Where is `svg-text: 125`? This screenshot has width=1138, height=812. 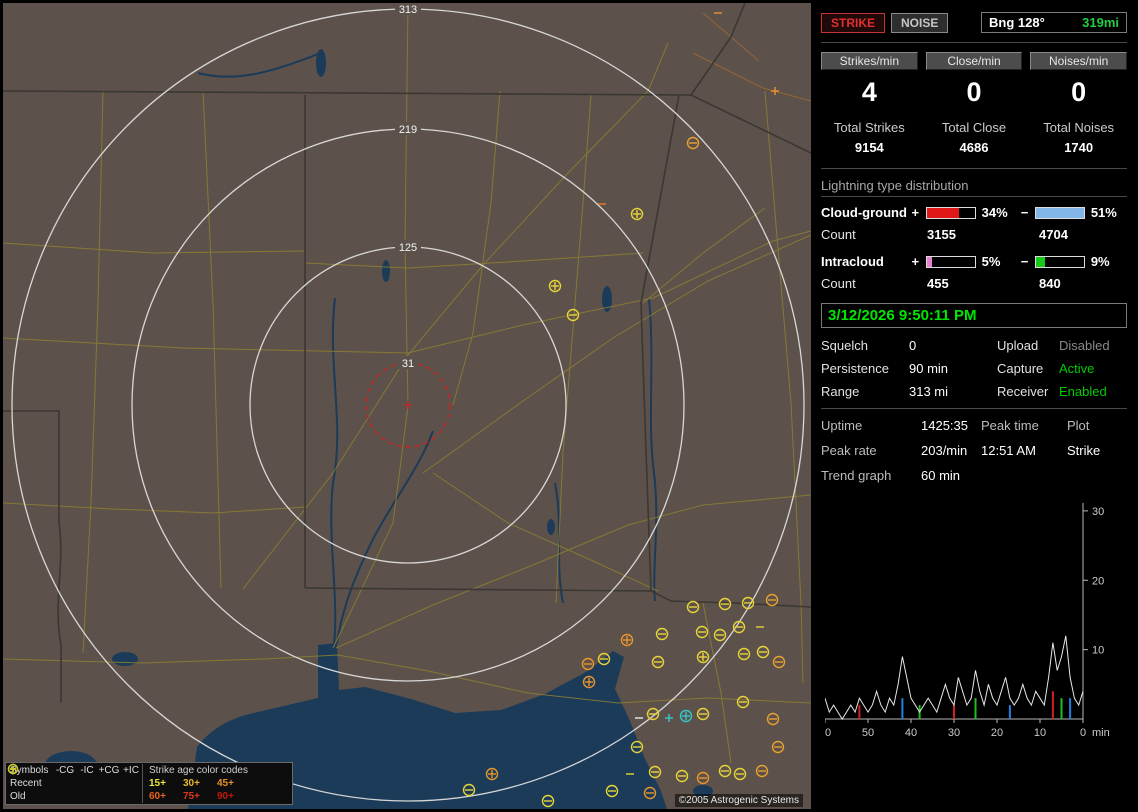 svg-text: 125 is located at coordinates (408, 248).